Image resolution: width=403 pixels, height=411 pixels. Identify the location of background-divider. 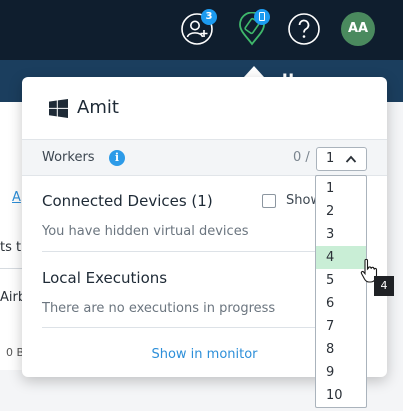
(11, 268).